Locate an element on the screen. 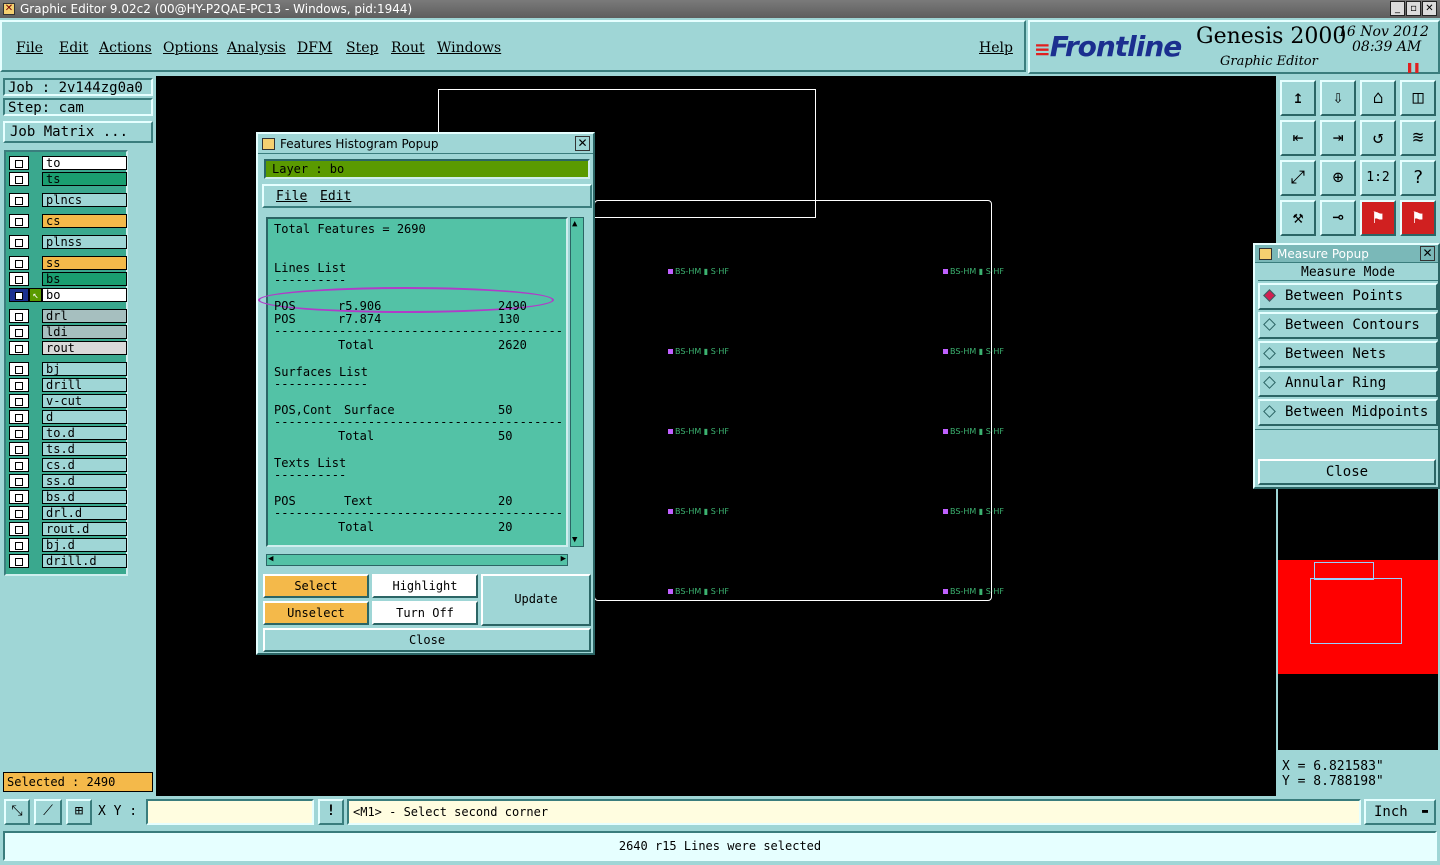 This screenshot has height=865, width=1440. overview-map is located at coordinates (1358, 619).